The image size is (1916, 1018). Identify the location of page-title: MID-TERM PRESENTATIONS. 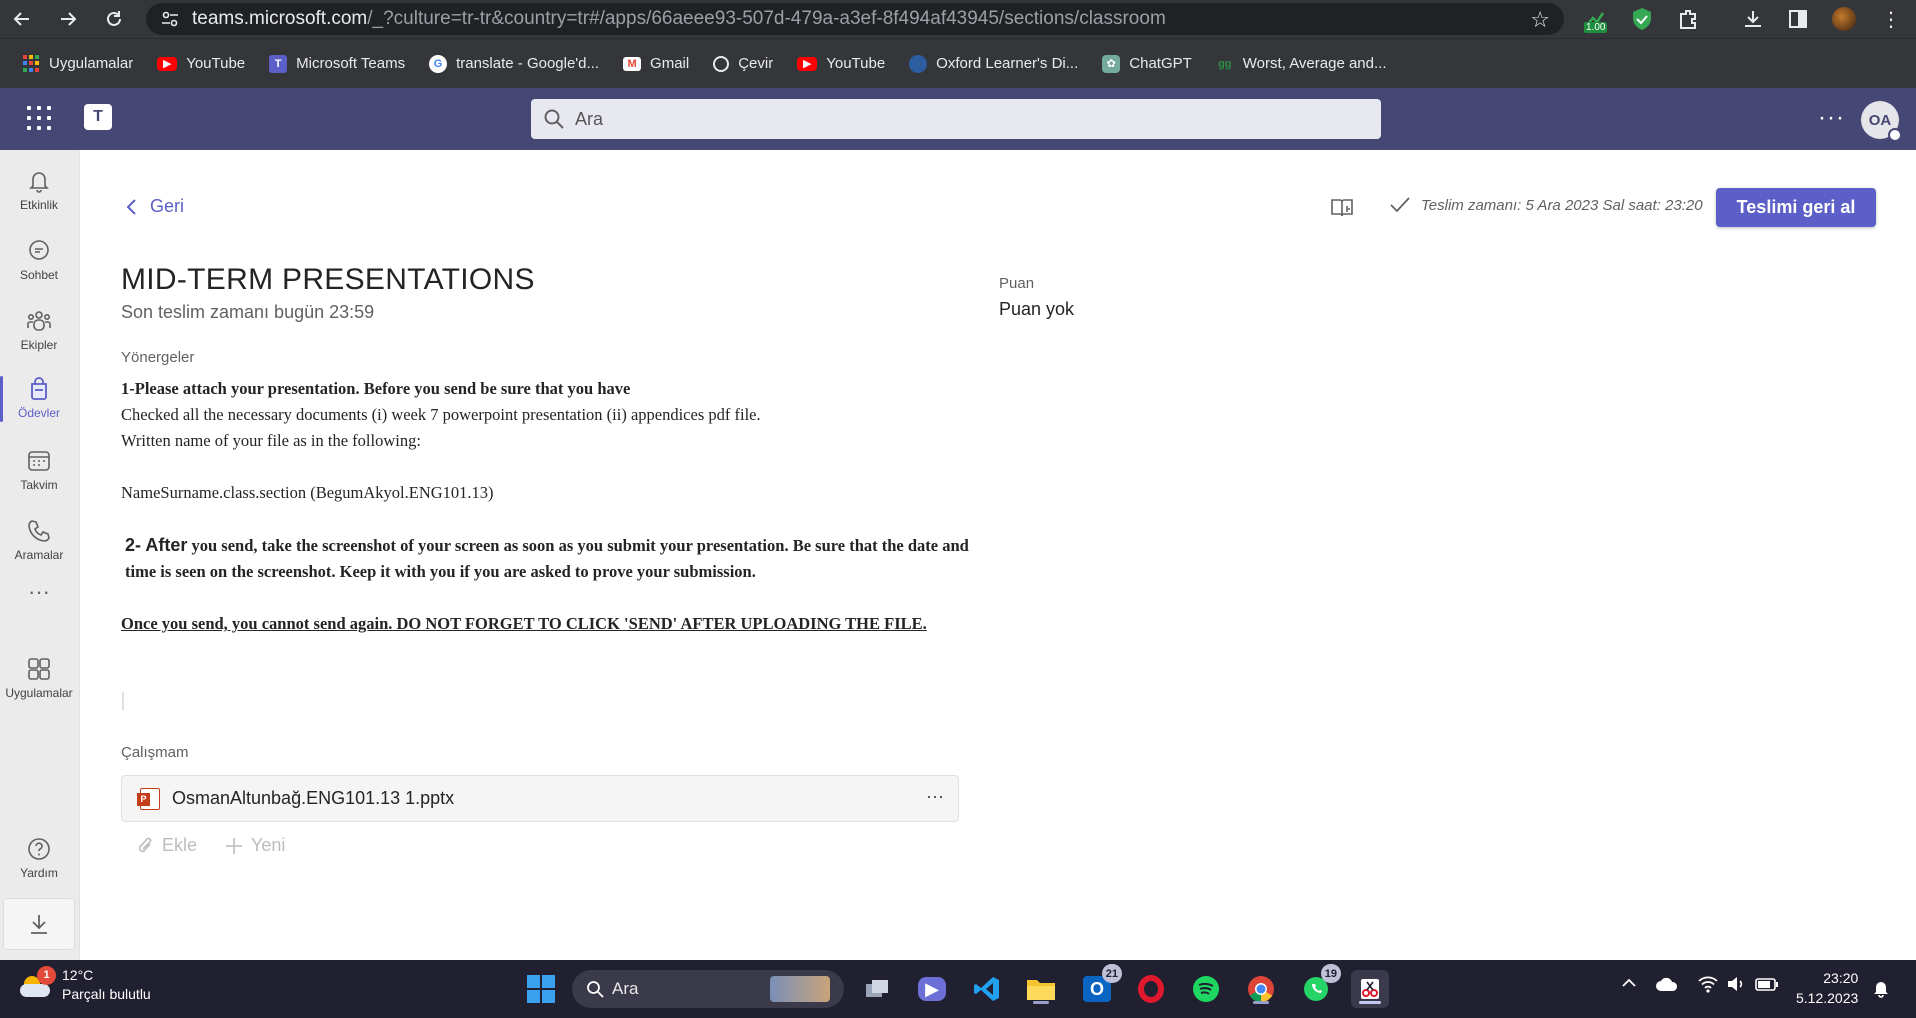
(328, 279).